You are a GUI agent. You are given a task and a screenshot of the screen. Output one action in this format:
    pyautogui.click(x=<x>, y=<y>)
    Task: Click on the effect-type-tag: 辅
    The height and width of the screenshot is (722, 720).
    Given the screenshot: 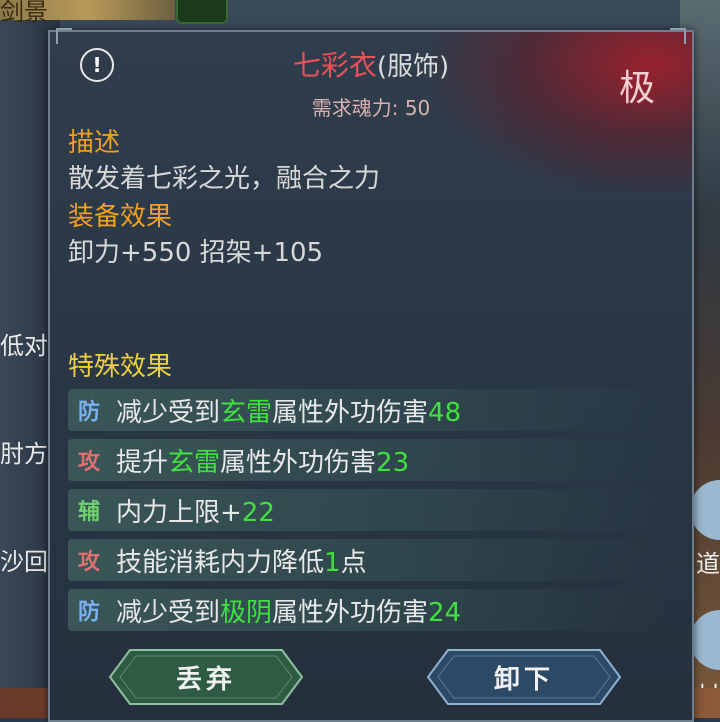 What is the action you would take?
    pyautogui.click(x=88, y=512)
    